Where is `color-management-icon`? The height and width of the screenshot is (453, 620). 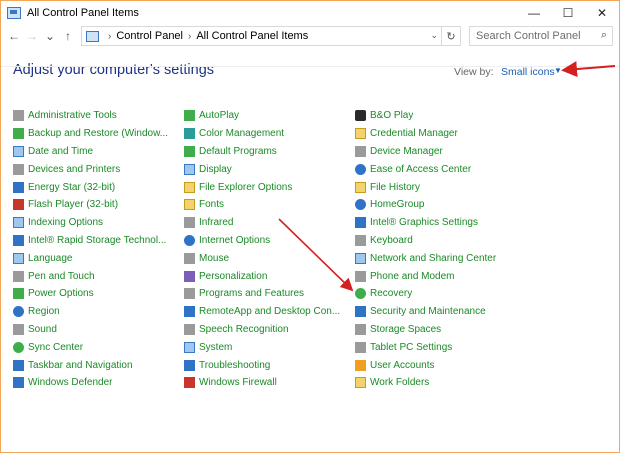 color-management-icon is located at coordinates (189, 134).